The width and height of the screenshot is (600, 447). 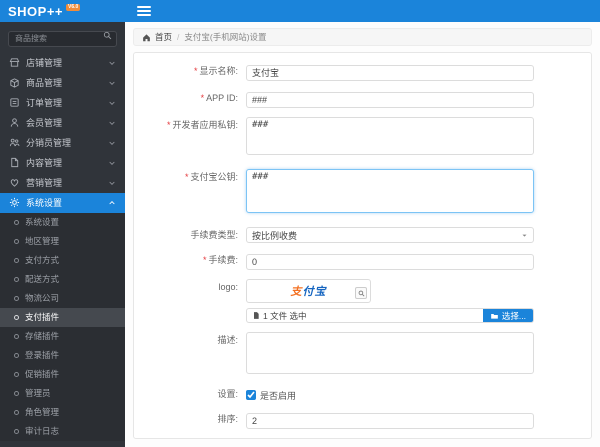 What do you see at coordinates (36, 11) in the screenshot?
I see `brand-logo: SHOP++` at bounding box center [36, 11].